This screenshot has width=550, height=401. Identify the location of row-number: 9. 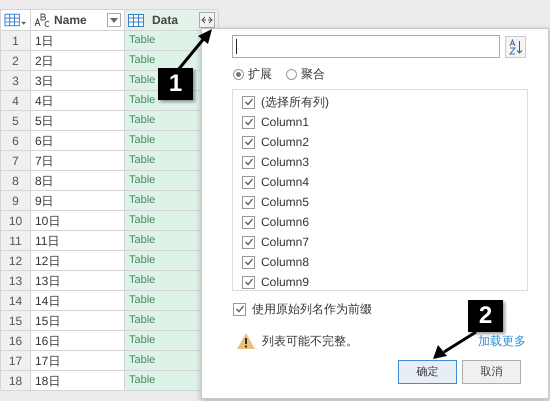
(16, 200).